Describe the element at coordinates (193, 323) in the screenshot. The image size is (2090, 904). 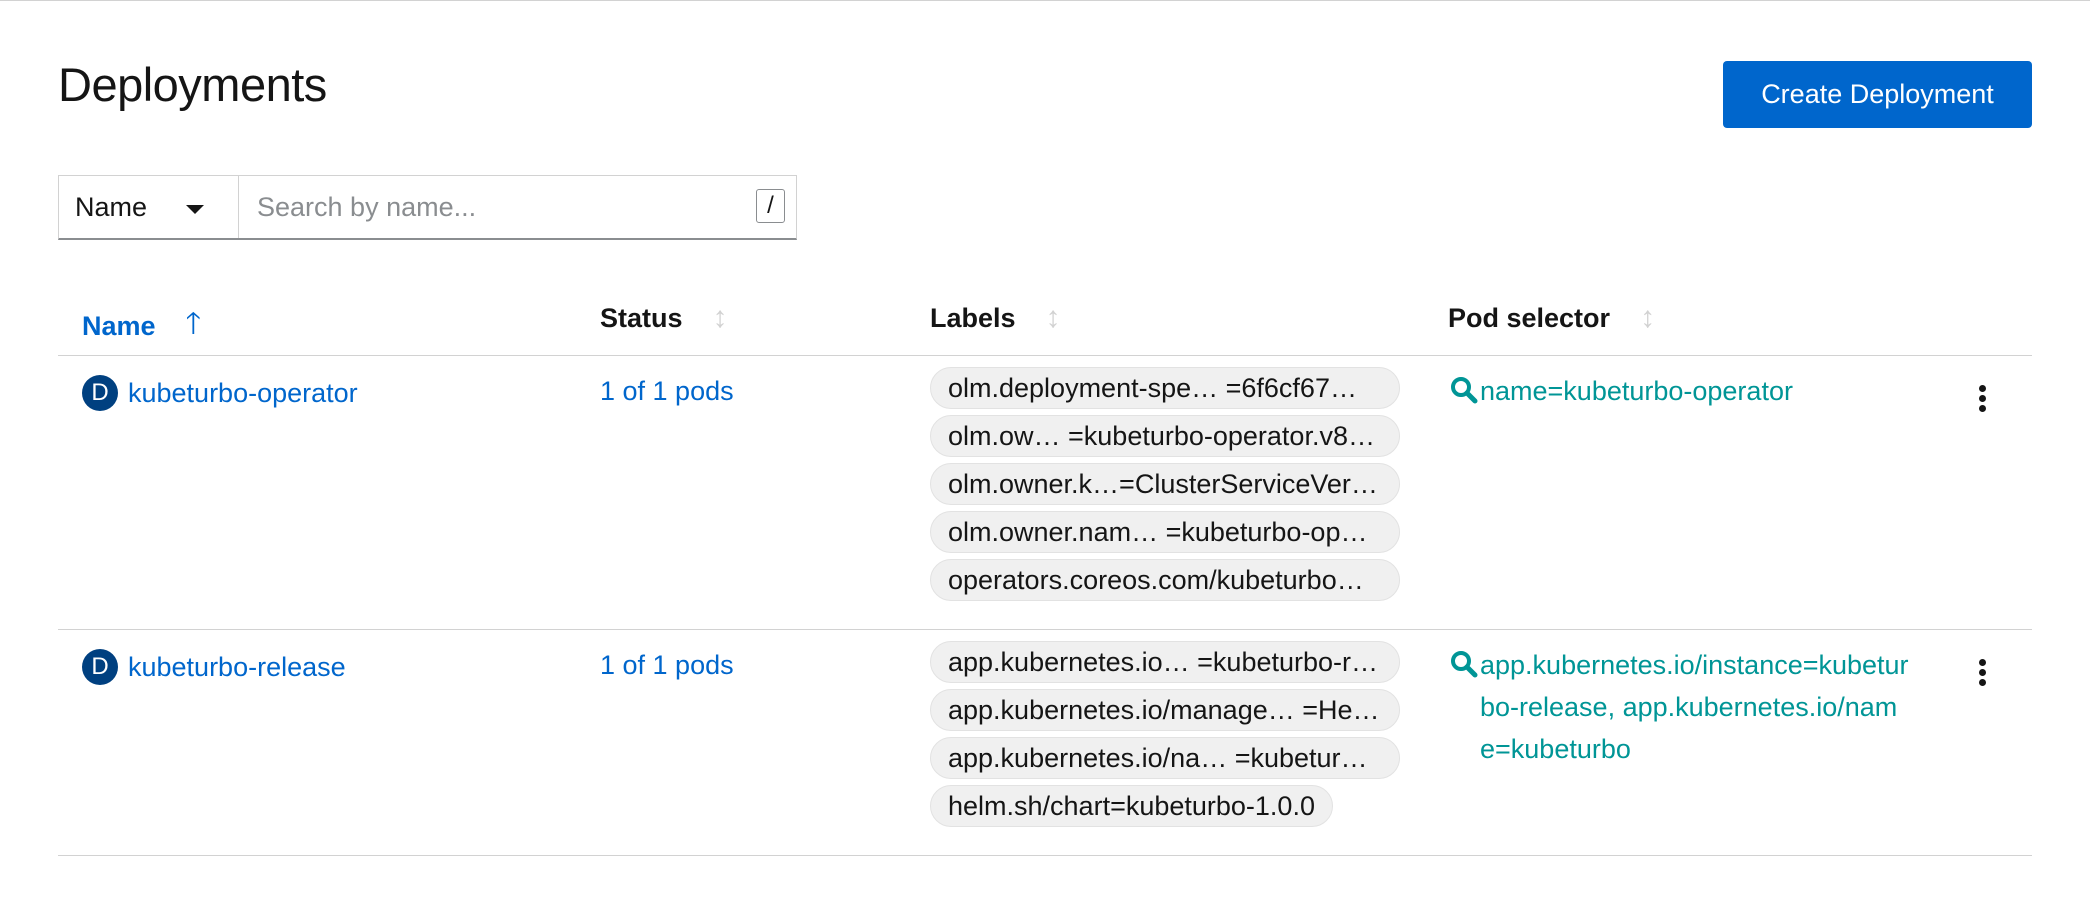
I see `arrow-up-icon: 🡑` at that location.